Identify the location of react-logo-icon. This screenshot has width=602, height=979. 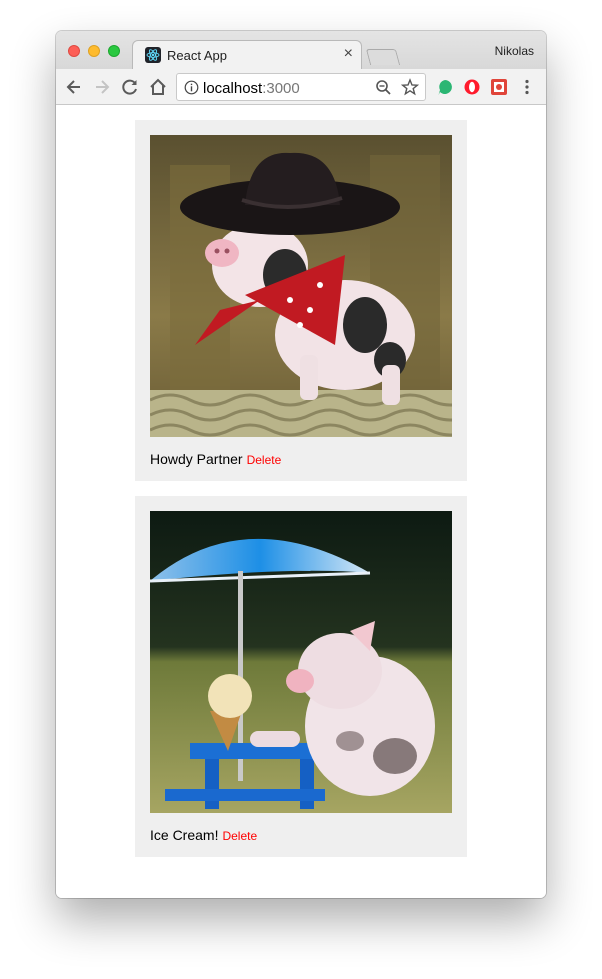
(153, 55).